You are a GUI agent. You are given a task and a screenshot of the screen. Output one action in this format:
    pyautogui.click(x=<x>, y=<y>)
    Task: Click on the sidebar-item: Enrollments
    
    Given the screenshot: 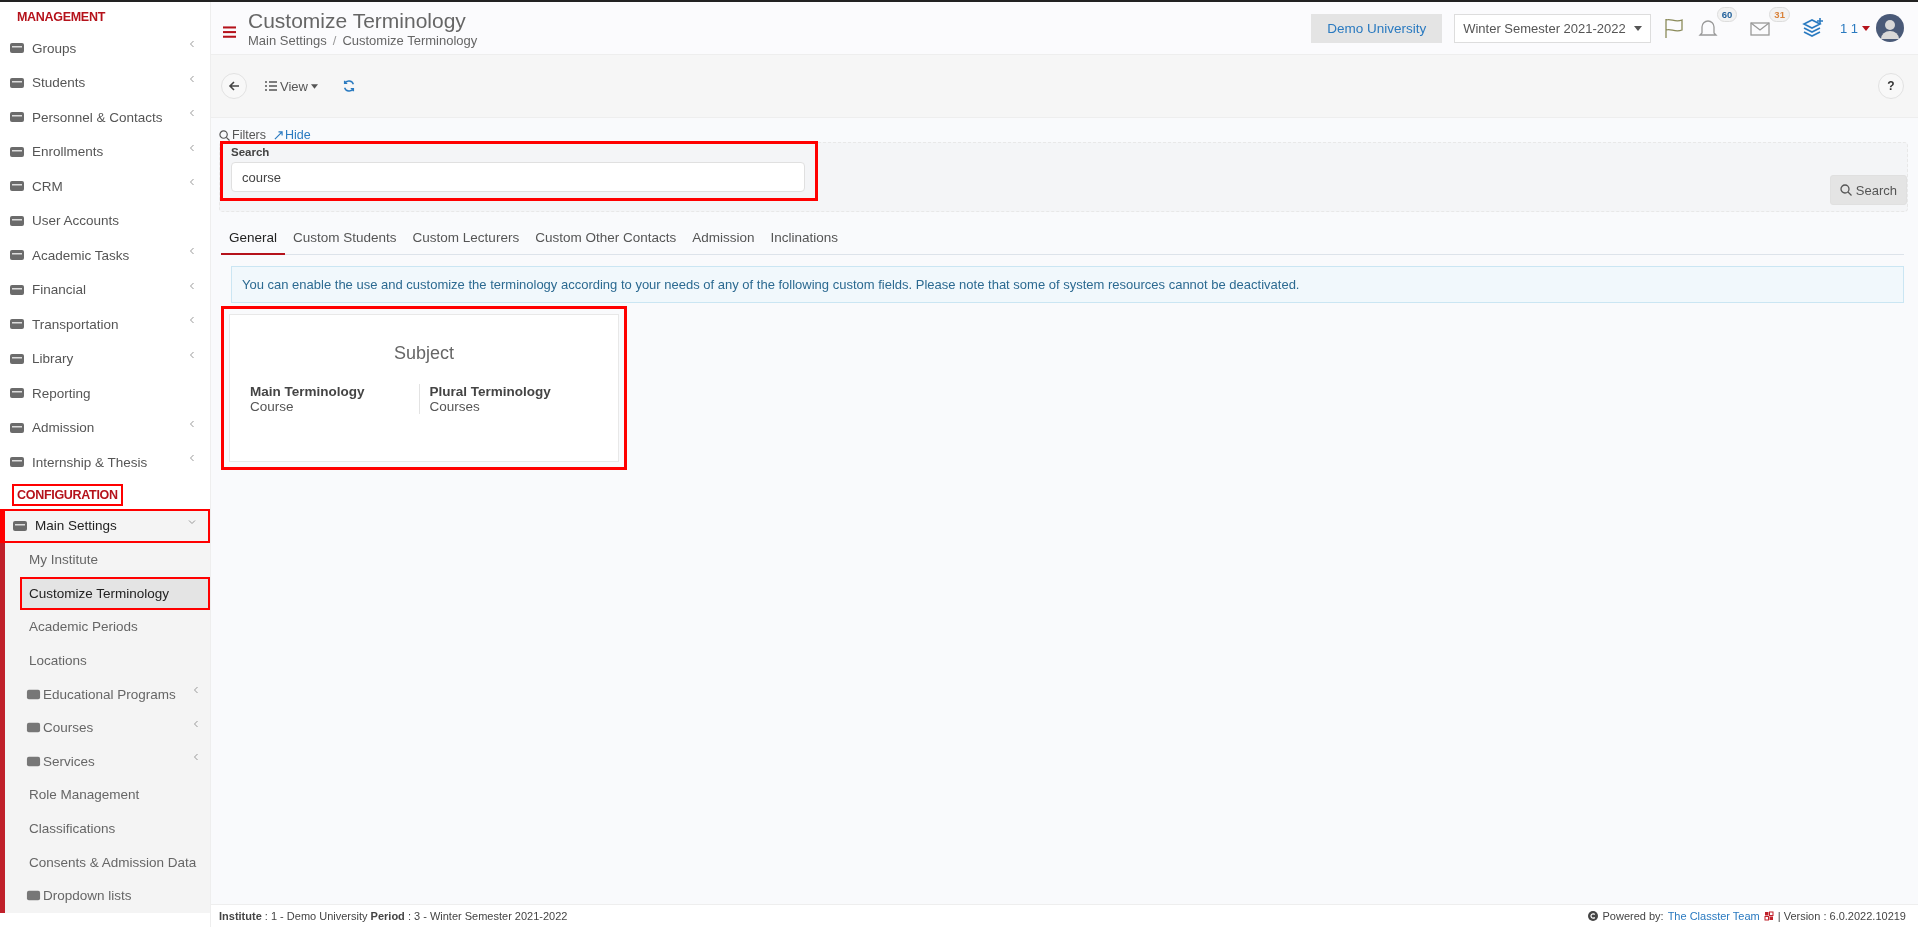 What is the action you would take?
    pyautogui.click(x=105, y=151)
    